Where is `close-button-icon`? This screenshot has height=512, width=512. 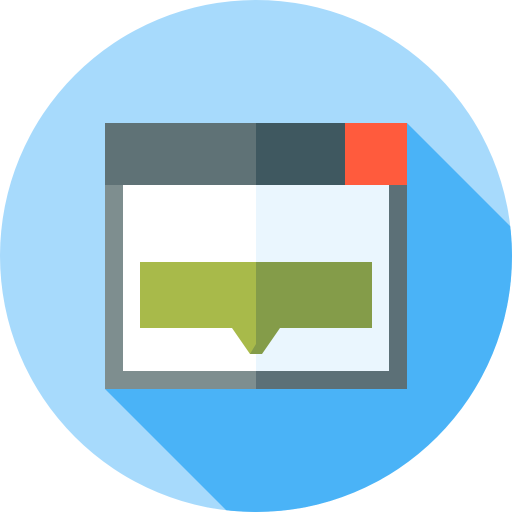 close-button-icon is located at coordinates (376, 154).